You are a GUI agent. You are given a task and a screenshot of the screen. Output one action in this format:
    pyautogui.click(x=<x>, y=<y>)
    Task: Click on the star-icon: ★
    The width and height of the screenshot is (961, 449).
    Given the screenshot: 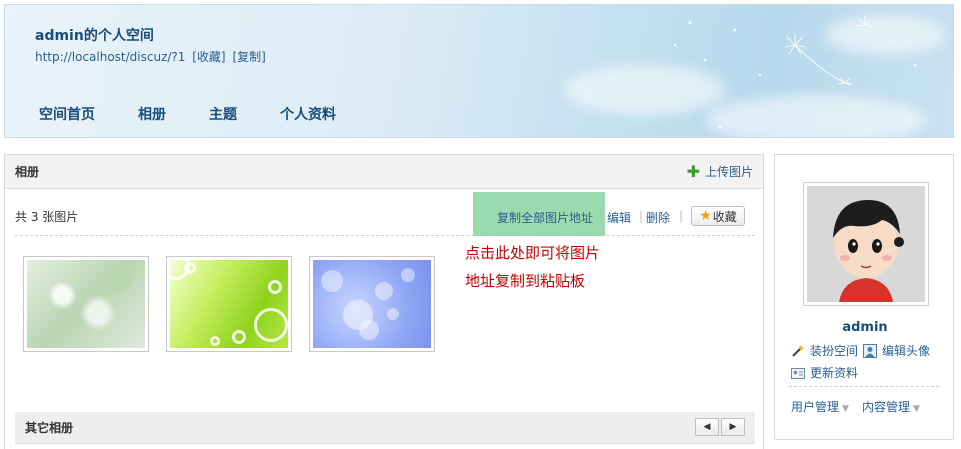 What is the action you would take?
    pyautogui.click(x=705, y=216)
    